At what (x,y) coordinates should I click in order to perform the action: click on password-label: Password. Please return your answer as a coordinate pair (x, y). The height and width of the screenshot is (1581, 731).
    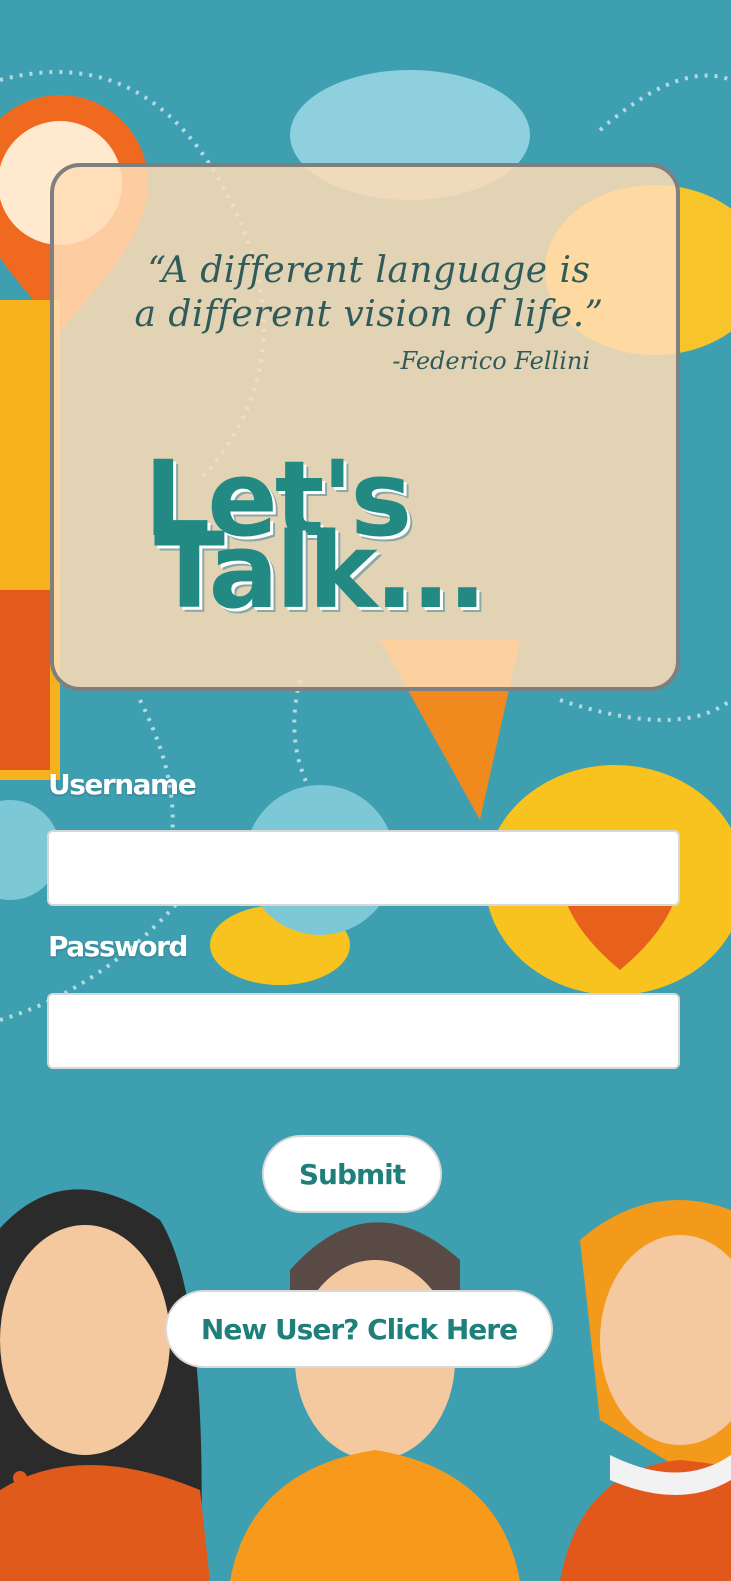
    Looking at the image, I should click on (118, 946).